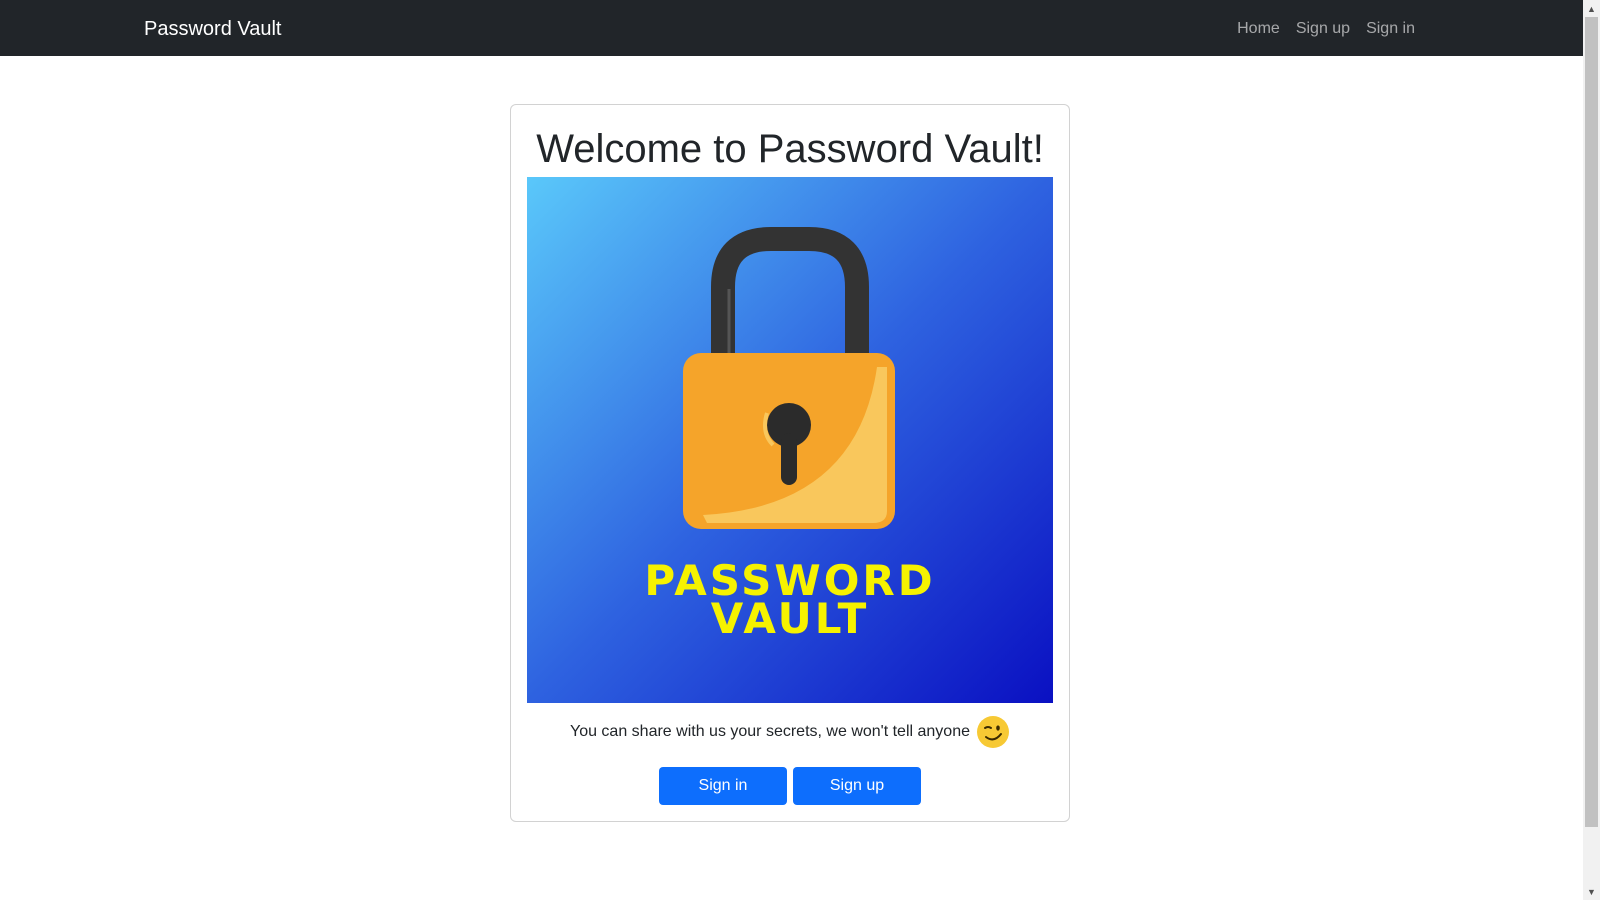 The image size is (1600, 900). I want to click on navbar-brand: Password Vault, so click(212, 29).